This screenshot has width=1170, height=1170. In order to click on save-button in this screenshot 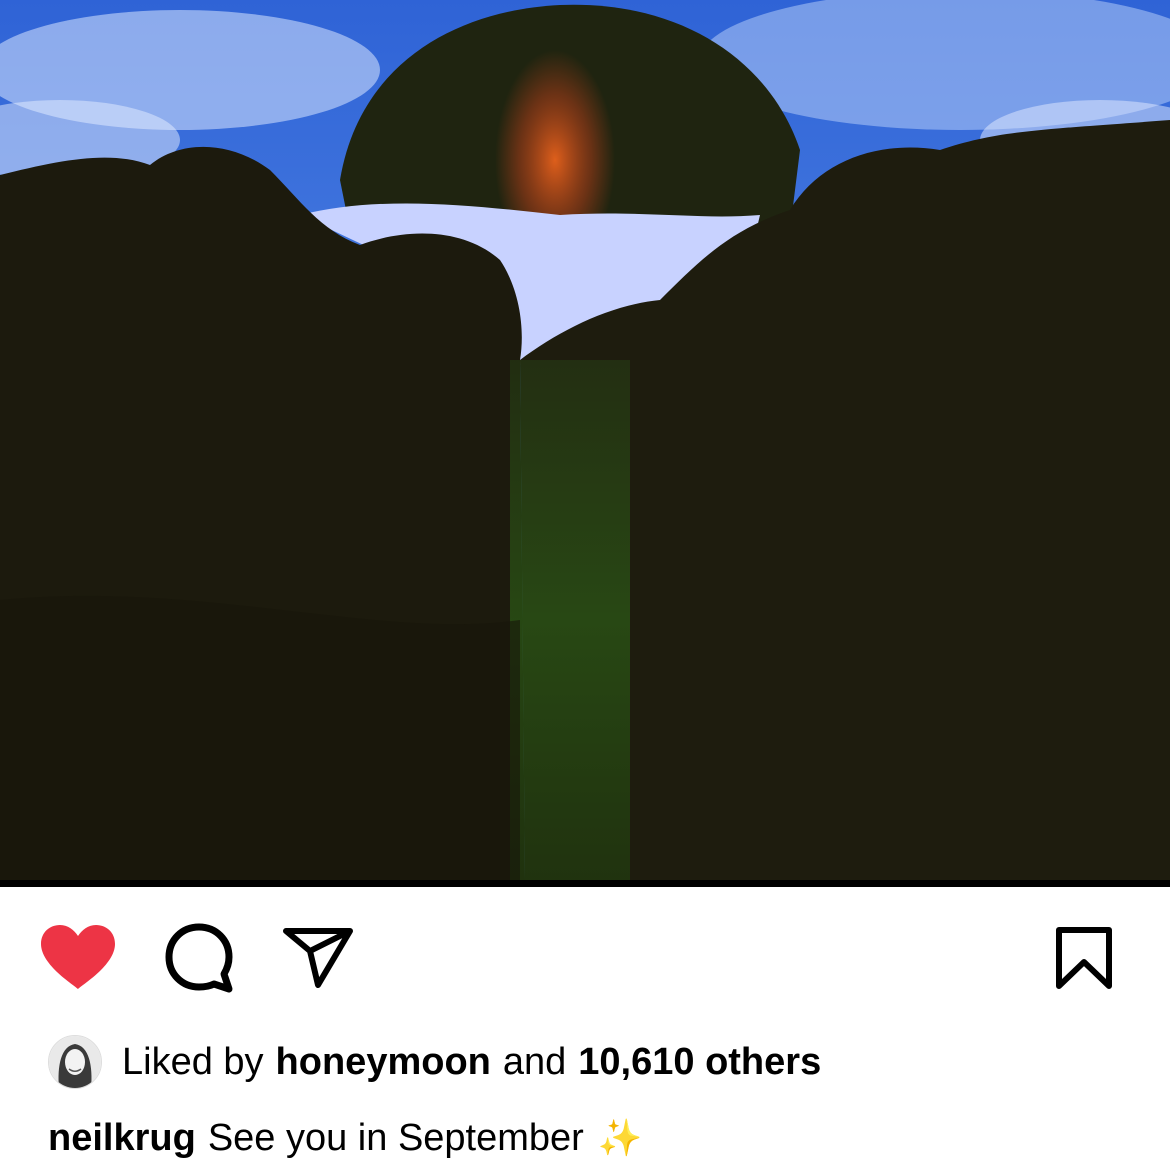, I will do `click(1084, 958)`.